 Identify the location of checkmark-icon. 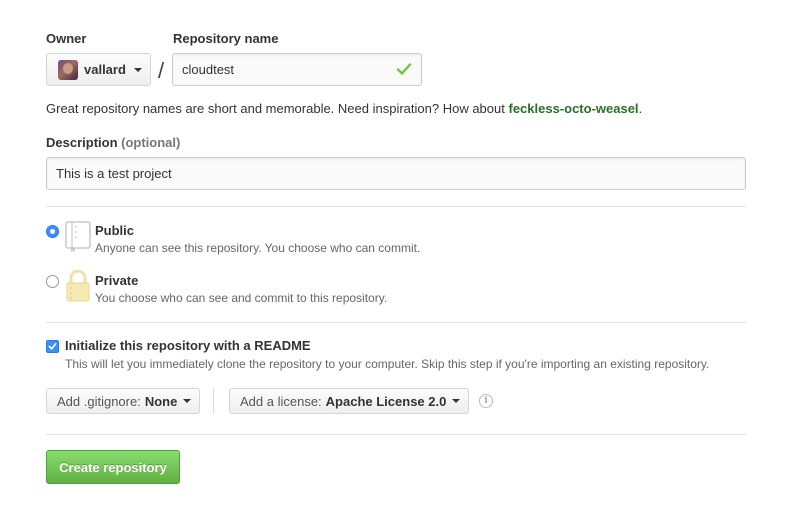
(52, 346).